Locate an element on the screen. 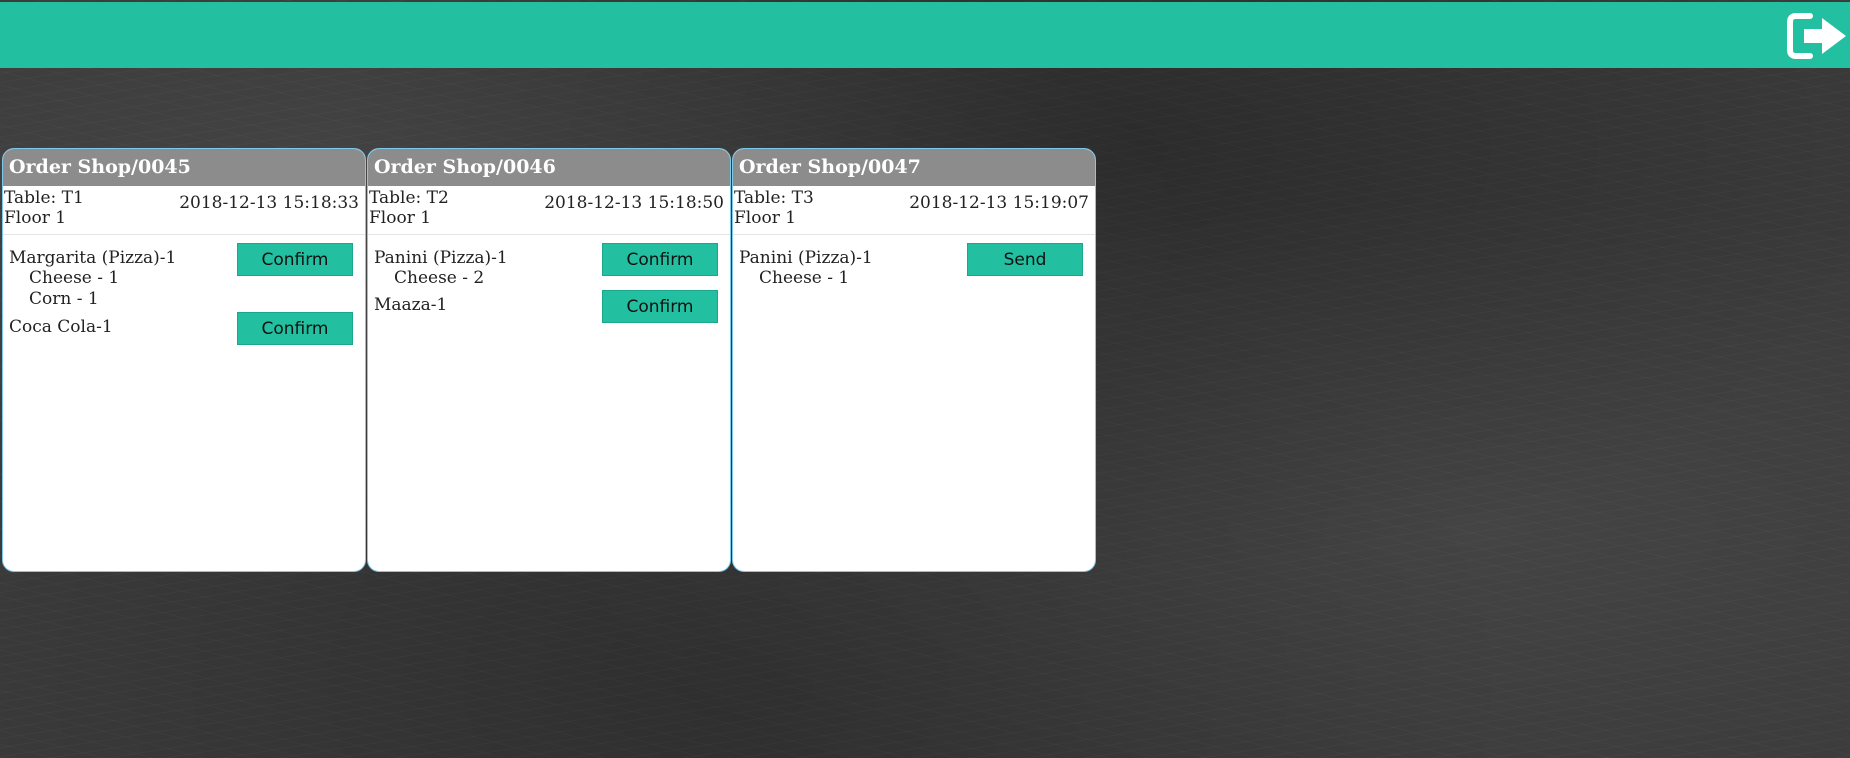 Image resolution: width=1850 pixels, height=758 pixels. order-title: Order Shop/0046 is located at coordinates (549, 167).